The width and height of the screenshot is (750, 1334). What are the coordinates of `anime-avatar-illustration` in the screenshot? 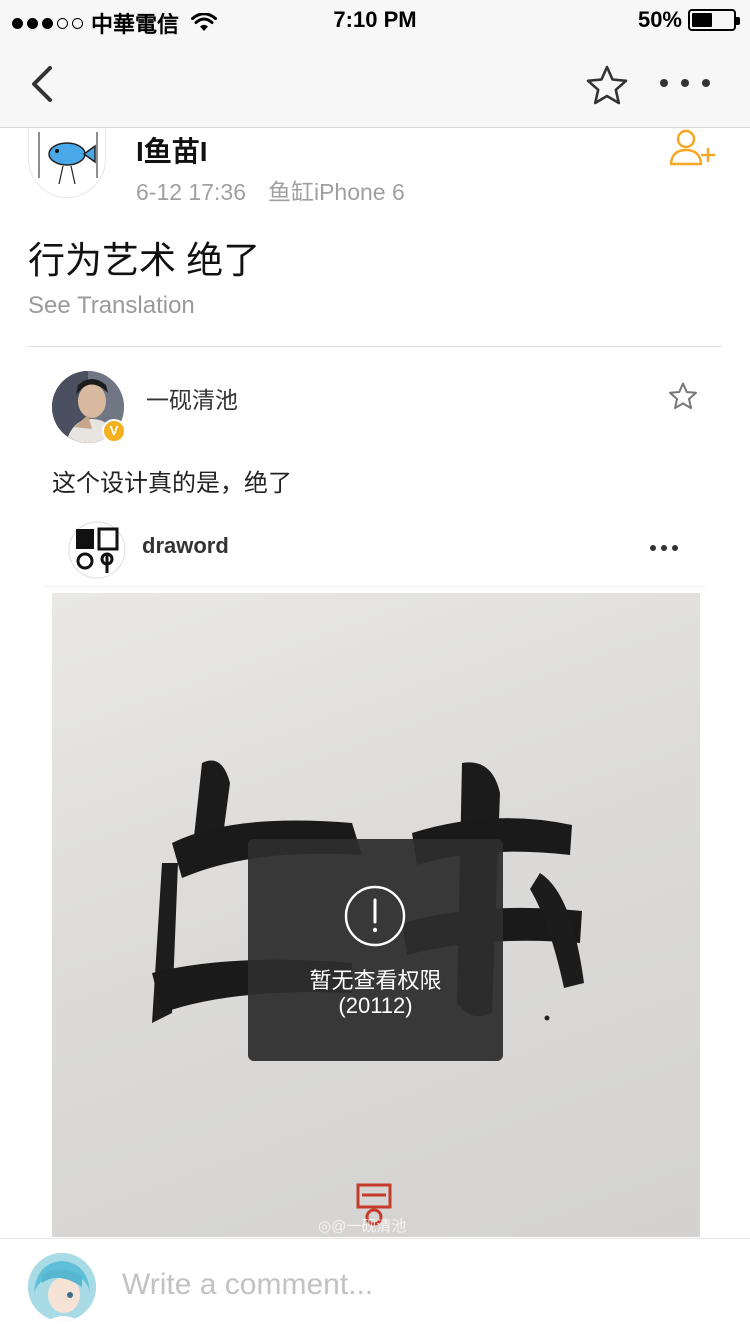 It's located at (62, 1287).